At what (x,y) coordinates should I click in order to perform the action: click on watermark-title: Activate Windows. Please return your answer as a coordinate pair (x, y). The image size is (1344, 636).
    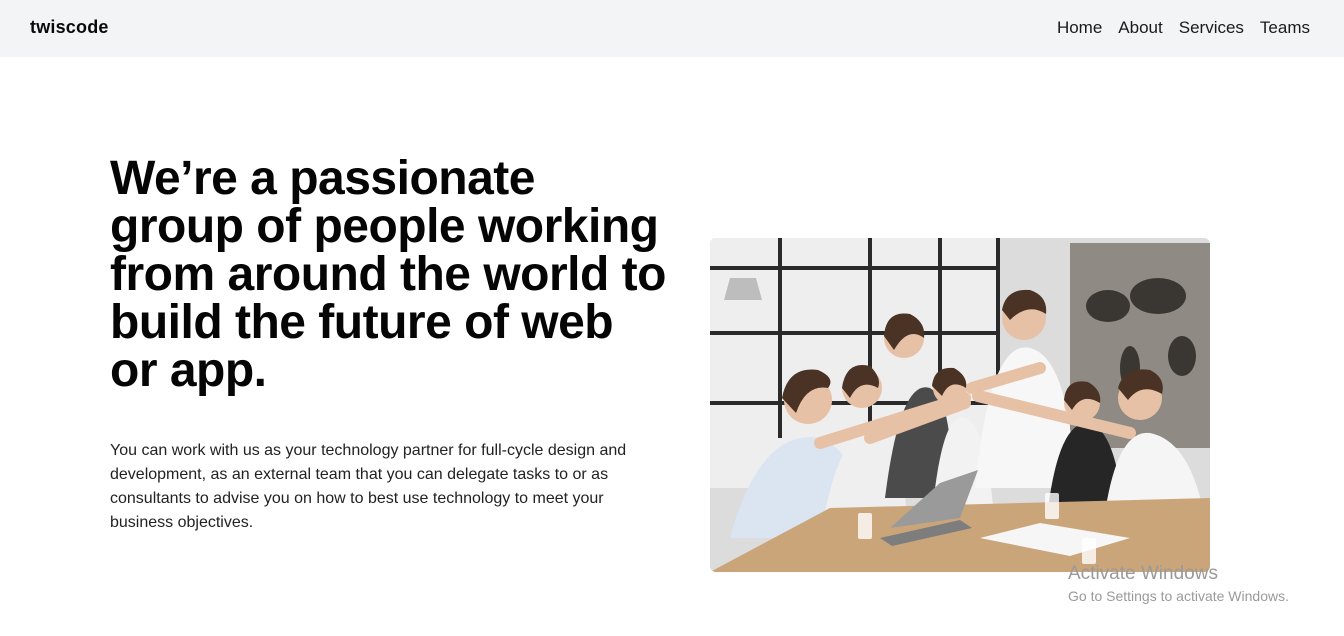
    Looking at the image, I should click on (1143, 573).